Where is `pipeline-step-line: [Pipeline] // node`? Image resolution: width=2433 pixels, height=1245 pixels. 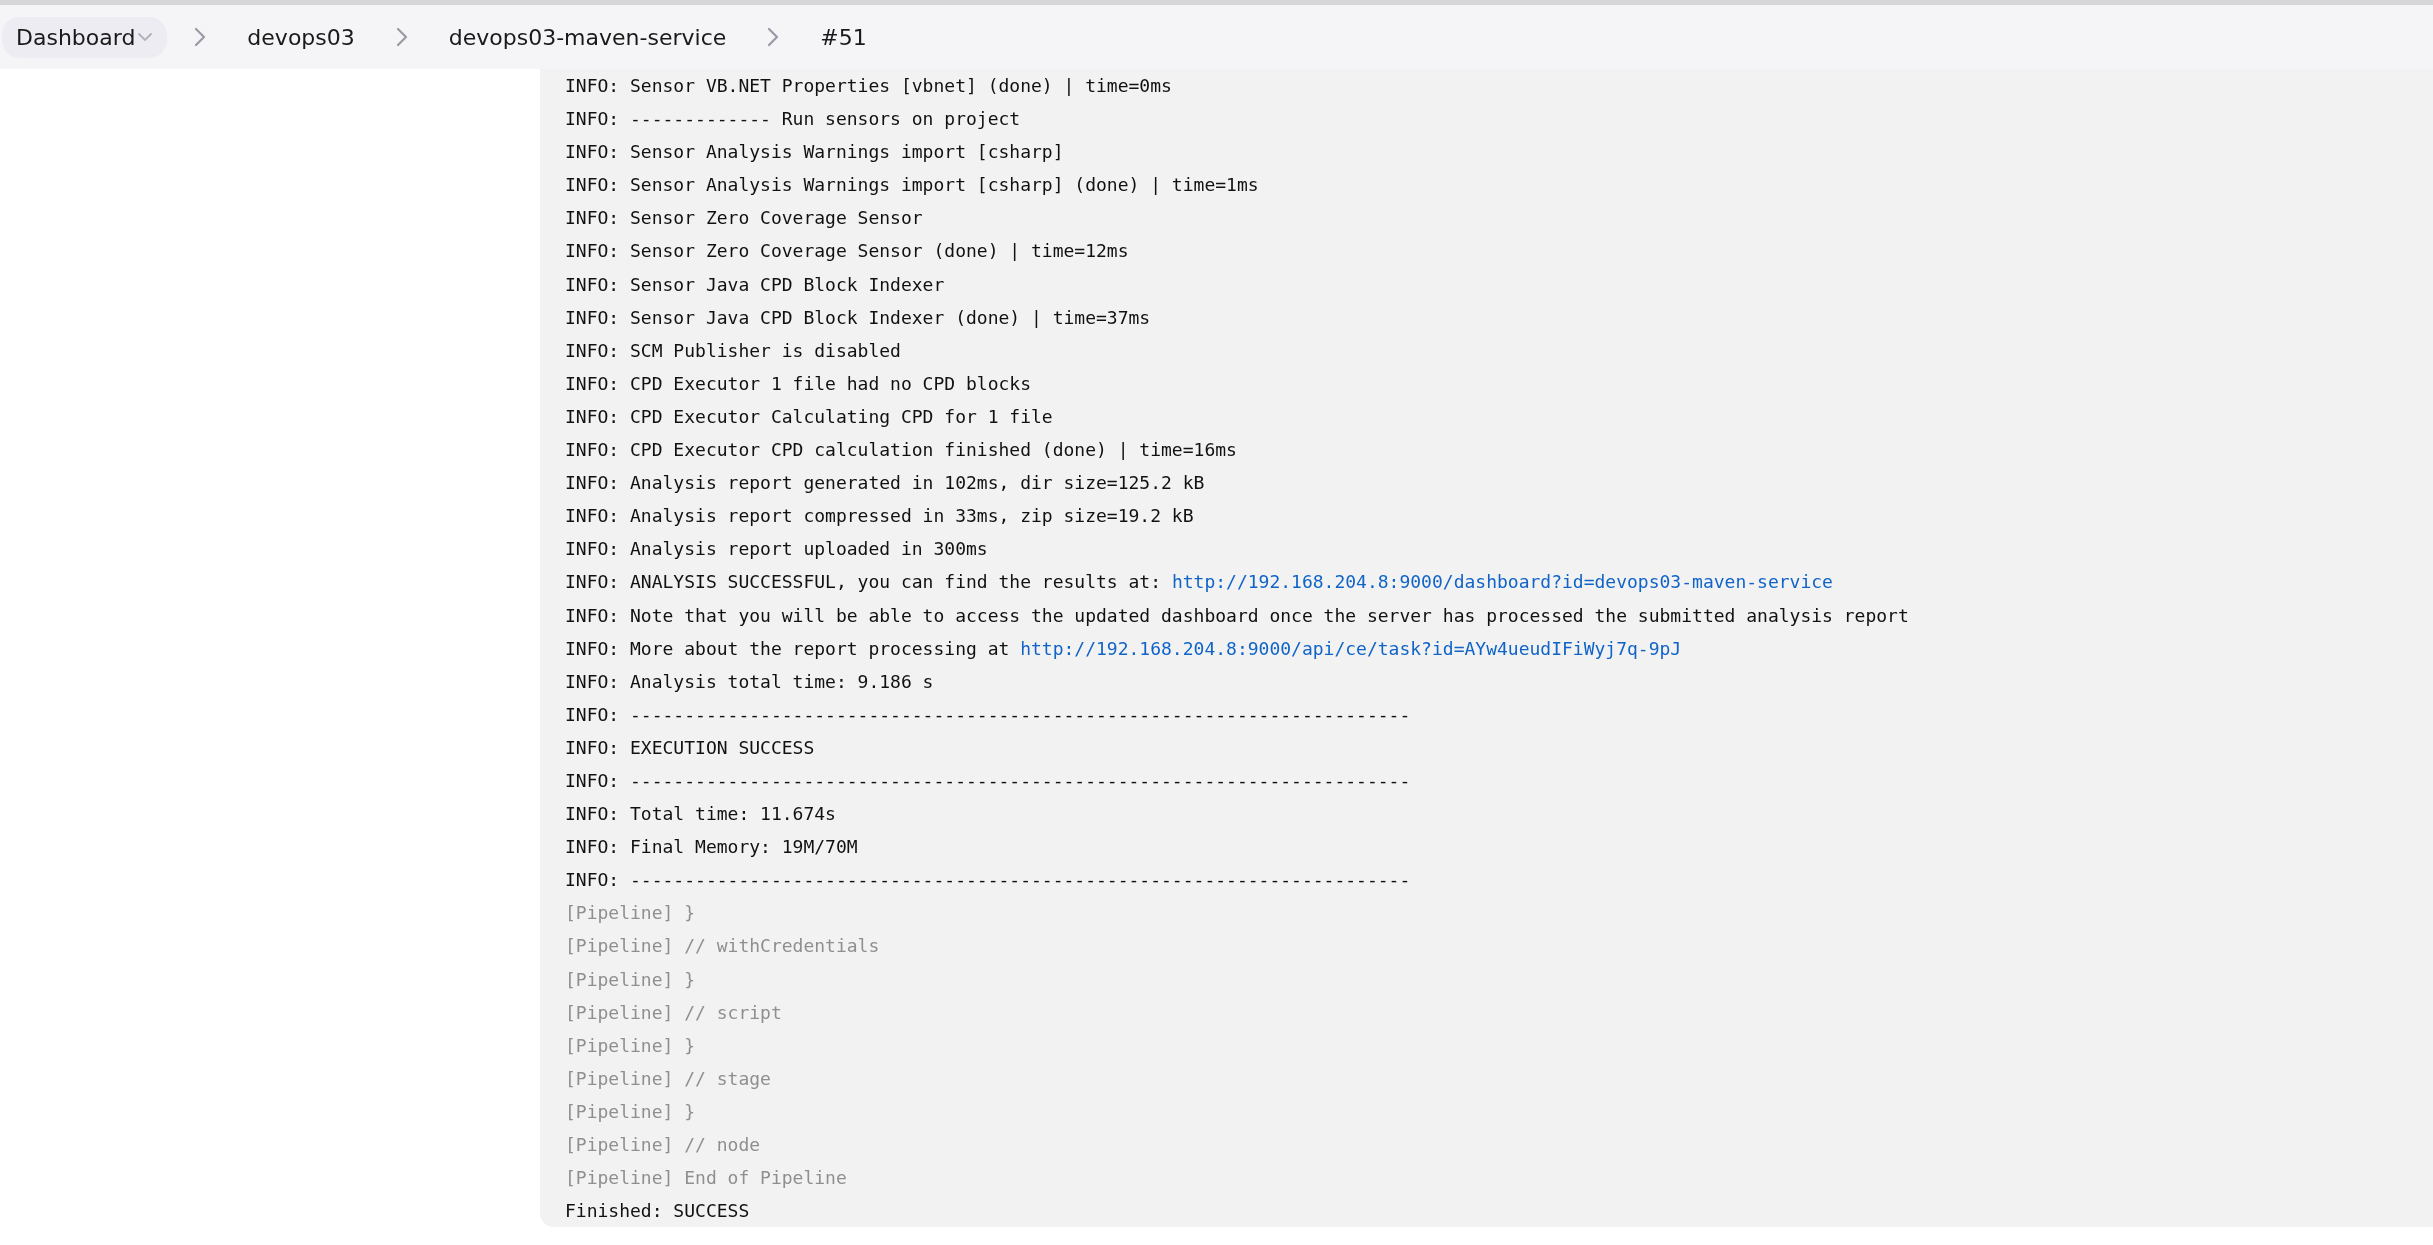 pipeline-step-line: [Pipeline] // node is located at coordinates (663, 1145).